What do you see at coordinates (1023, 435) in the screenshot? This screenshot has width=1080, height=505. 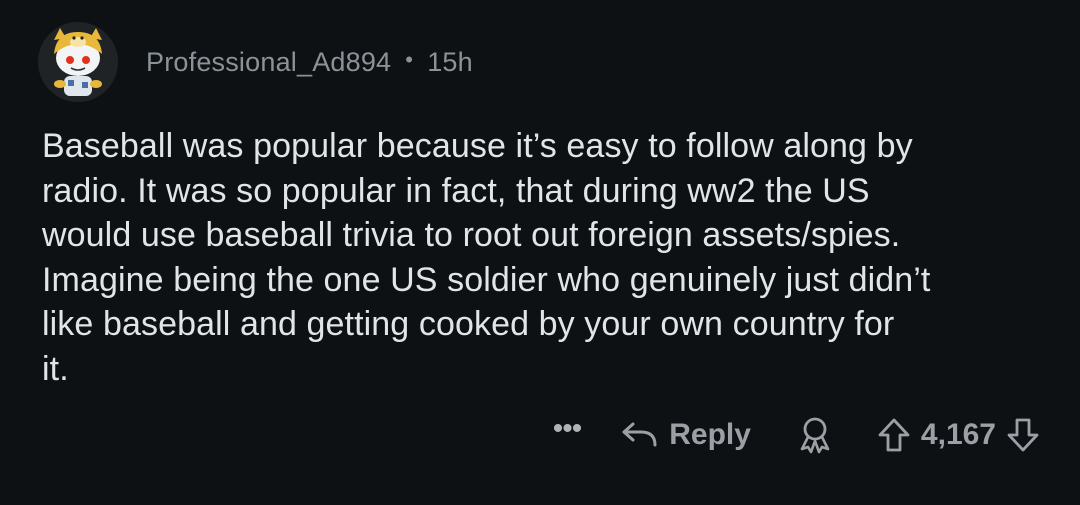 I see `downvote-arrow-icon` at bounding box center [1023, 435].